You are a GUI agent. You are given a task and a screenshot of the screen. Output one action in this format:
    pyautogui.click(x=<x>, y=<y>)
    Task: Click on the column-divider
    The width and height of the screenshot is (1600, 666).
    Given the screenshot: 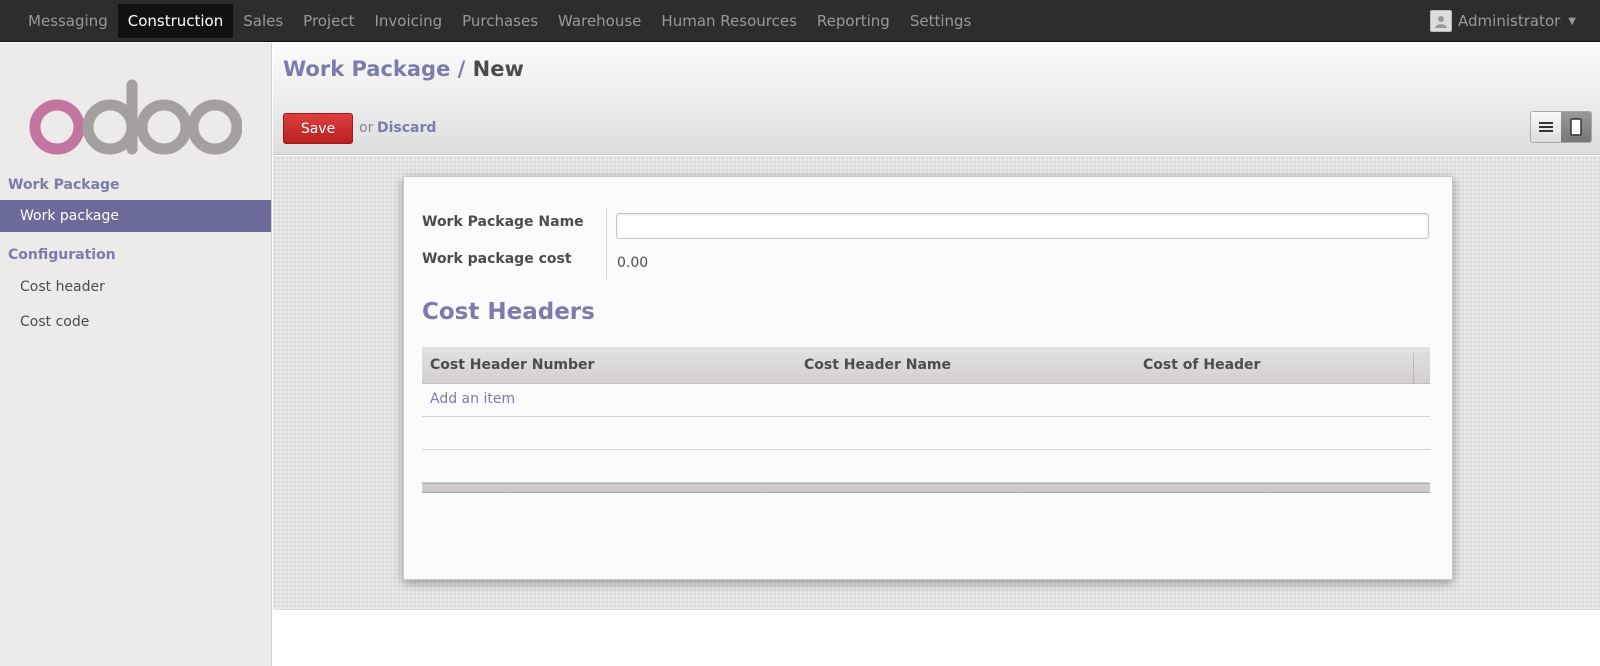 What is the action you would take?
    pyautogui.click(x=1413, y=368)
    